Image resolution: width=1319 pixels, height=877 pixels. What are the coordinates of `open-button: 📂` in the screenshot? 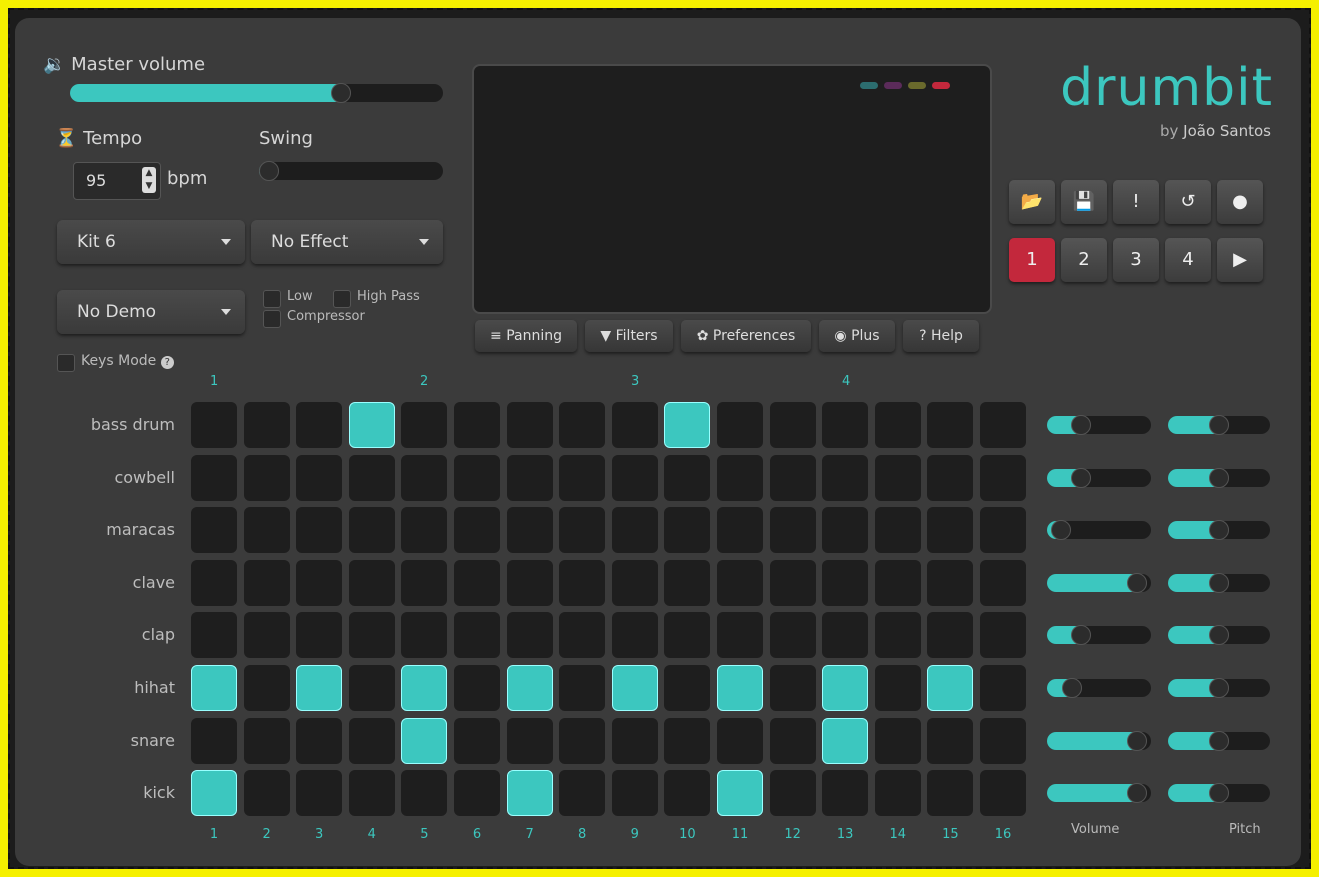 It's located at (1032, 202).